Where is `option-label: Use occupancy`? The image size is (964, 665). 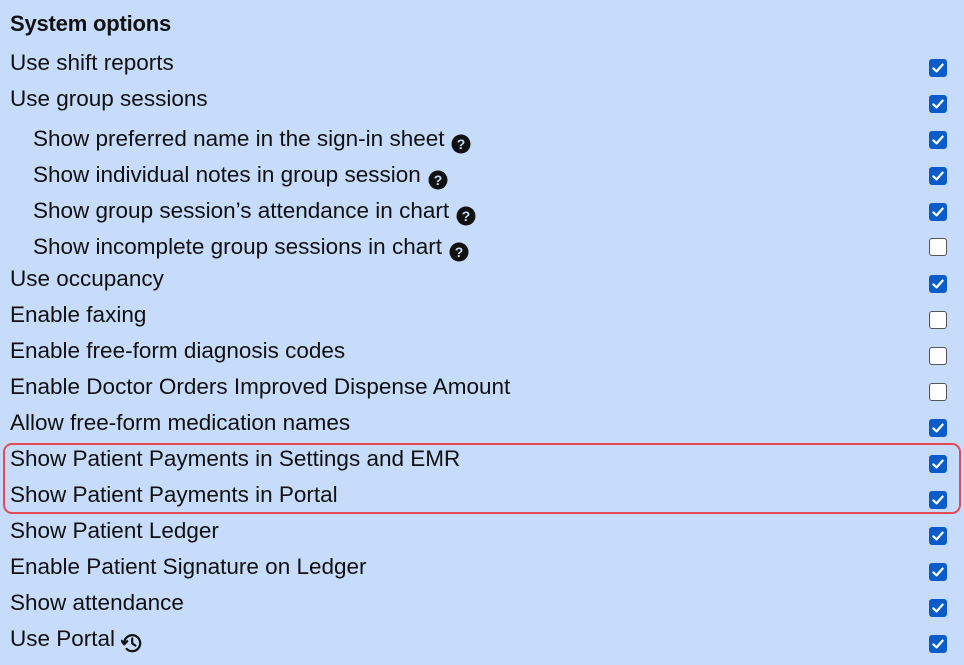 option-label: Use occupancy is located at coordinates (87, 279).